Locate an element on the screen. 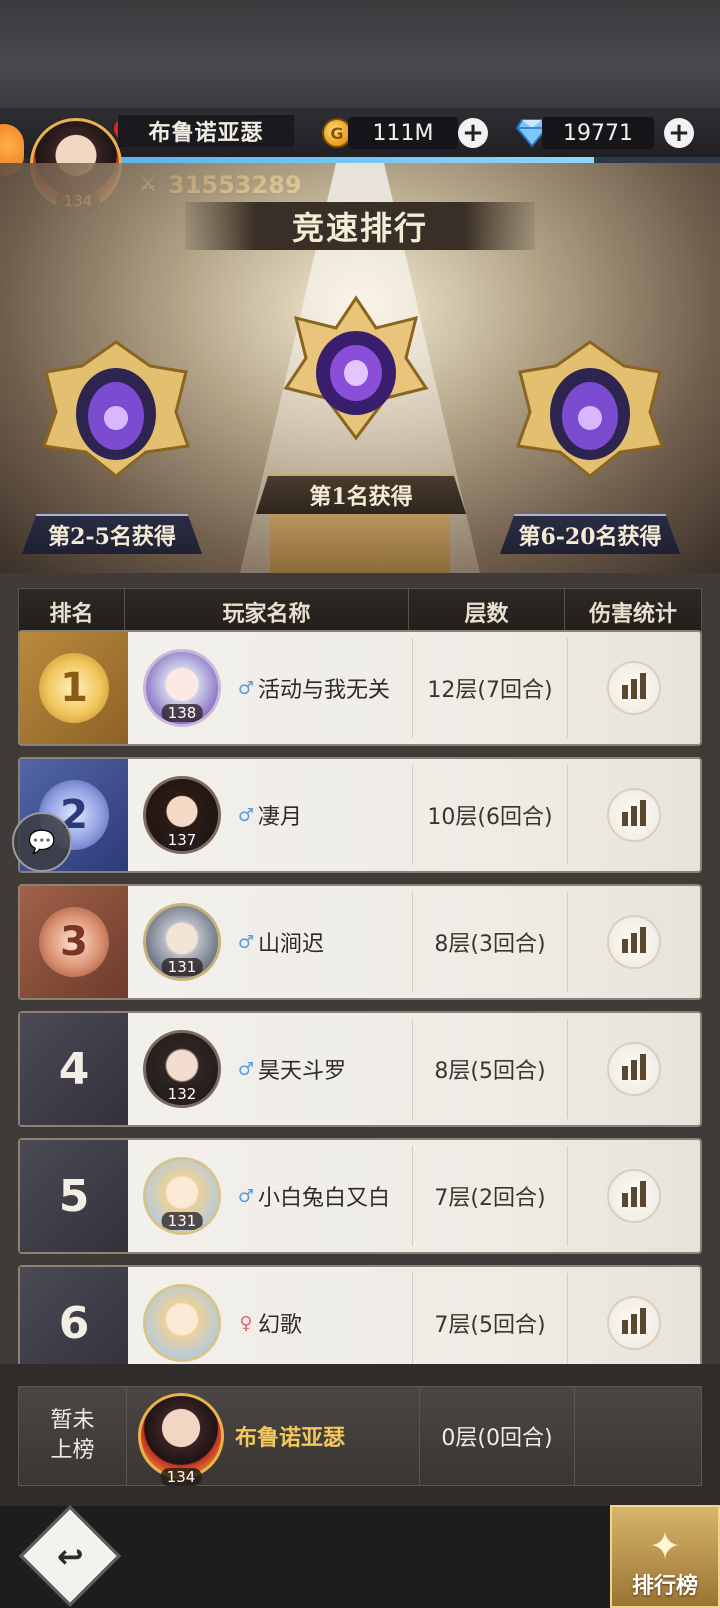  avatar-cell: 137 is located at coordinates (182, 815).